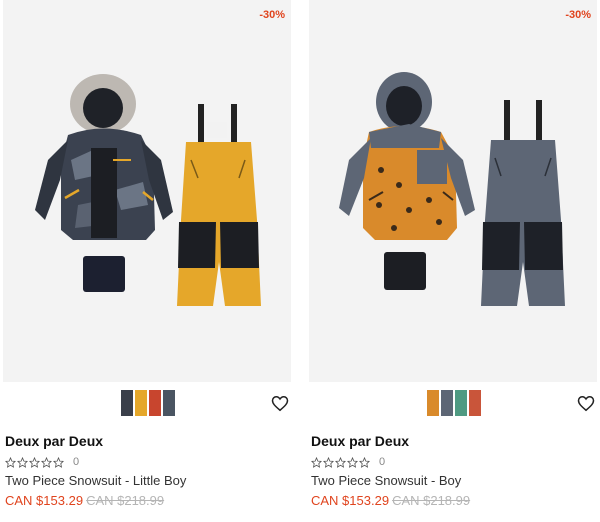 This screenshot has width=600, height=522. What do you see at coordinates (95, 480) in the screenshot?
I see `product-title: Two Piece Snowsuit - Little Boy` at bounding box center [95, 480].